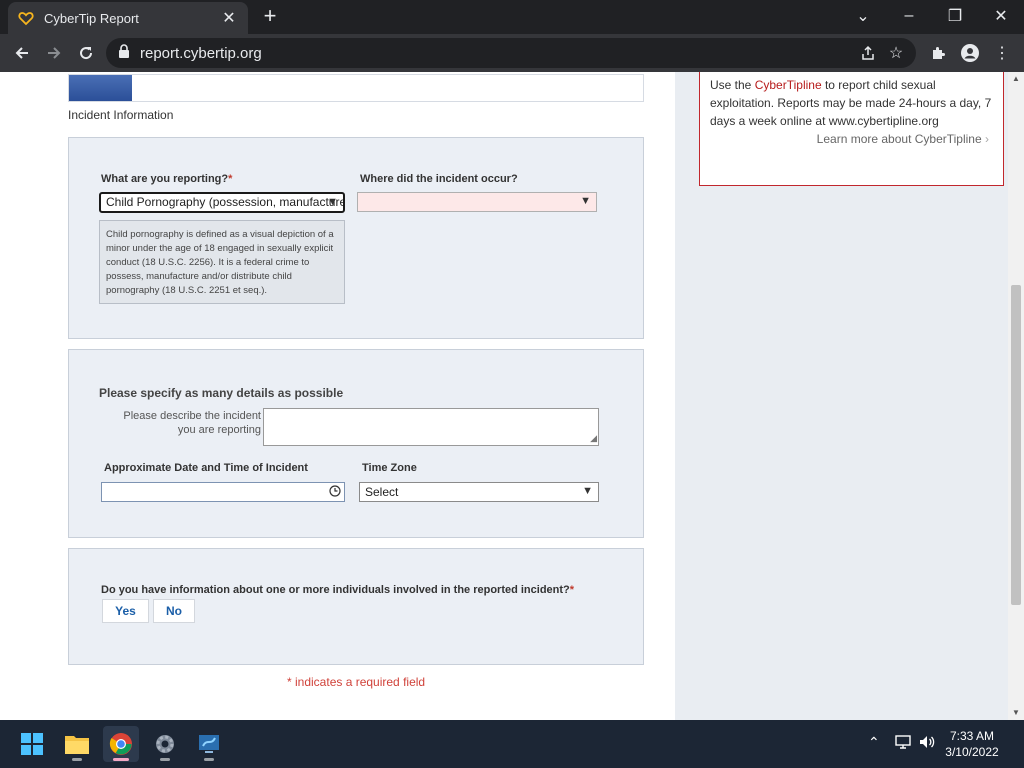 This screenshot has width=1024, height=768. I want to click on settings-gear-icon, so click(165, 744).